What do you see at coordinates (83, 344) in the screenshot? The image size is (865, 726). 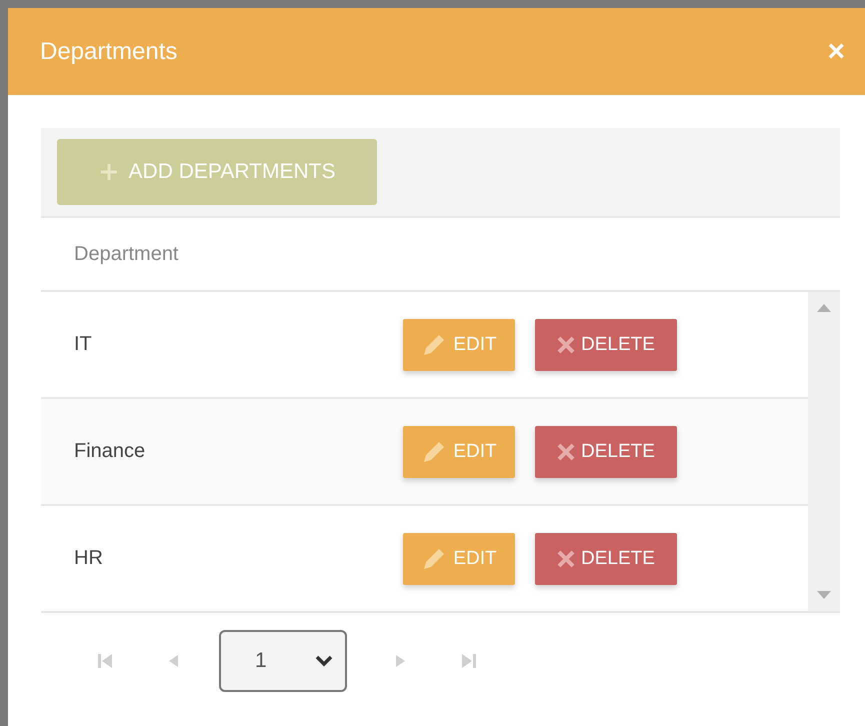 I see `table-cell-text: IT` at bounding box center [83, 344].